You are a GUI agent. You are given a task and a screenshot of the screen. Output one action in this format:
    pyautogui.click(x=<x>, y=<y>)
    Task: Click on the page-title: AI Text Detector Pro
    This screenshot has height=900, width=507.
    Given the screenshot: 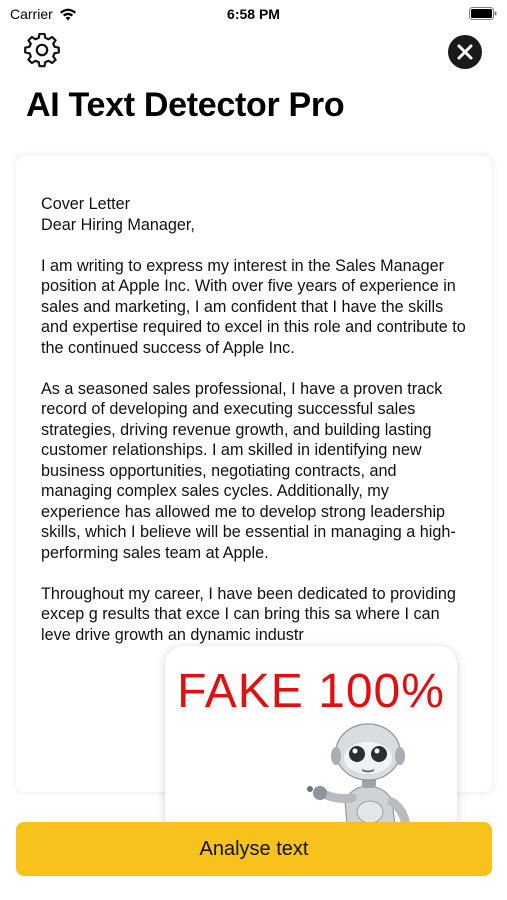 What is the action you would take?
    pyautogui.click(x=185, y=105)
    